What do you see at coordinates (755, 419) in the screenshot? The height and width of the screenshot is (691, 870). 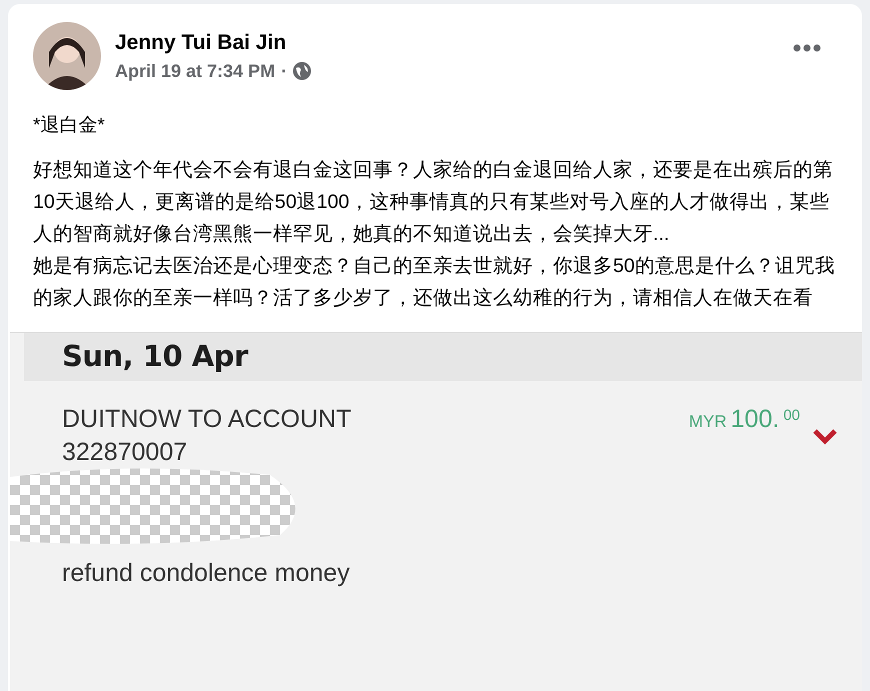 I see `amount: 100.` at bounding box center [755, 419].